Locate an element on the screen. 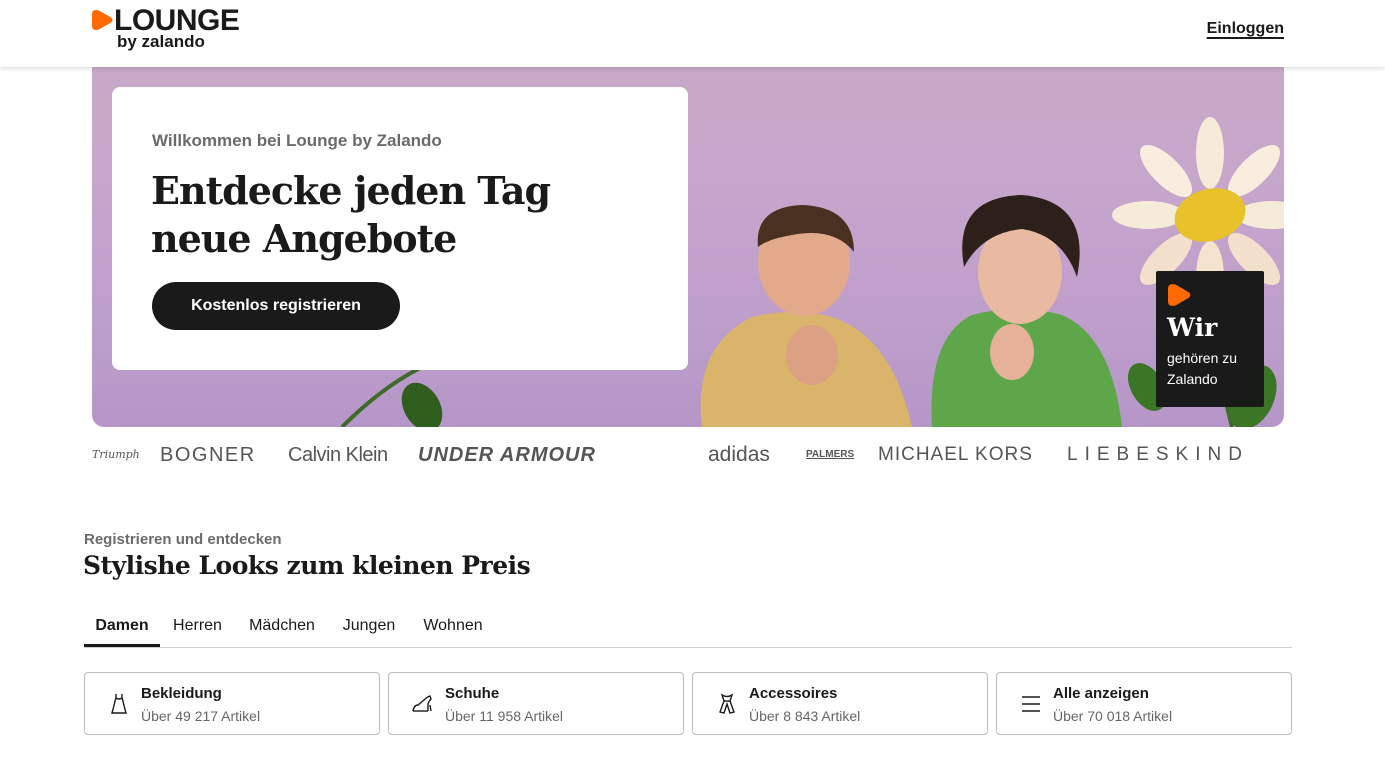 The width and height of the screenshot is (1385, 775). tab-jungen: Jungen is located at coordinates (369, 625).